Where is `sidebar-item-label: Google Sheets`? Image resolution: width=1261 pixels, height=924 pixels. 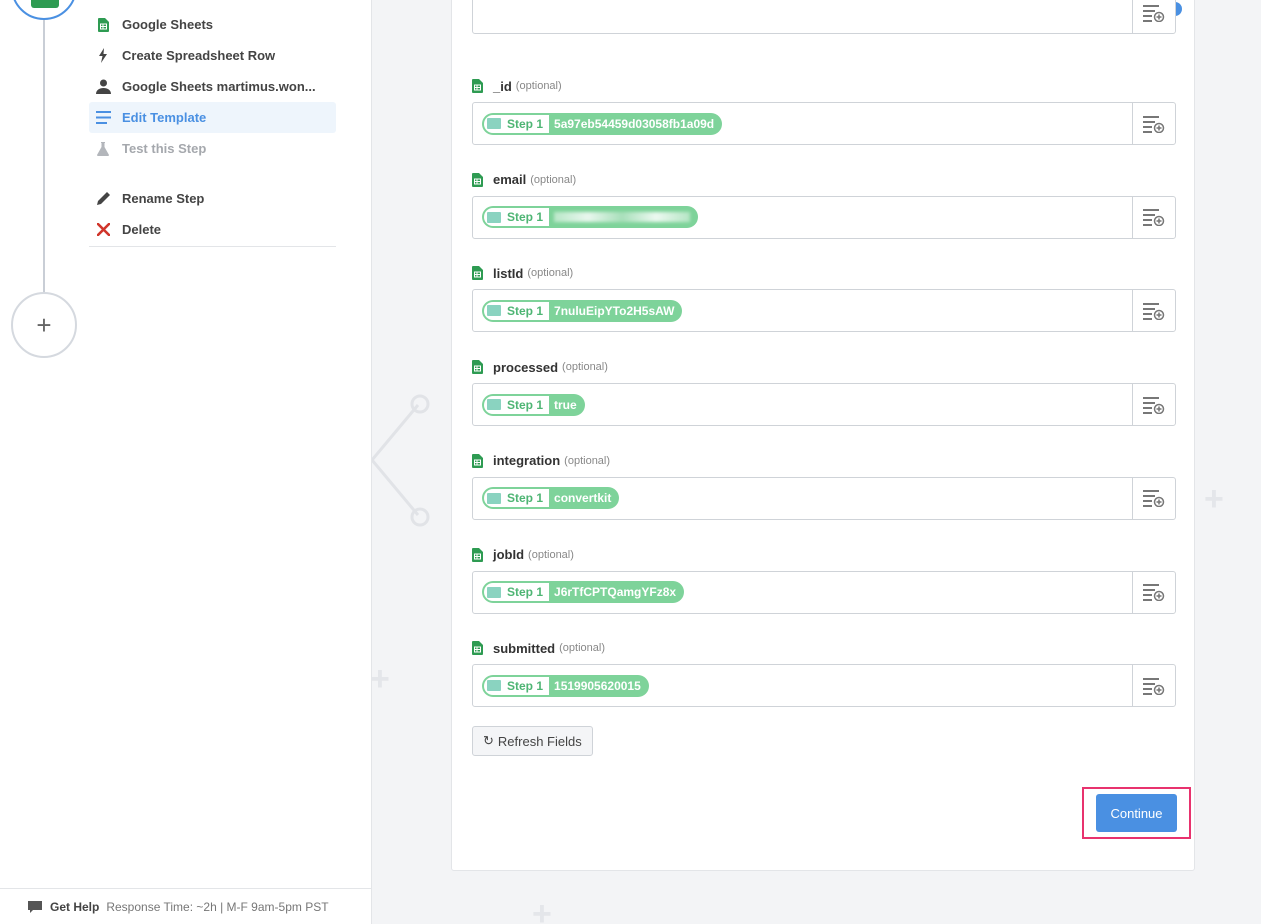 sidebar-item-label: Google Sheets is located at coordinates (168, 24).